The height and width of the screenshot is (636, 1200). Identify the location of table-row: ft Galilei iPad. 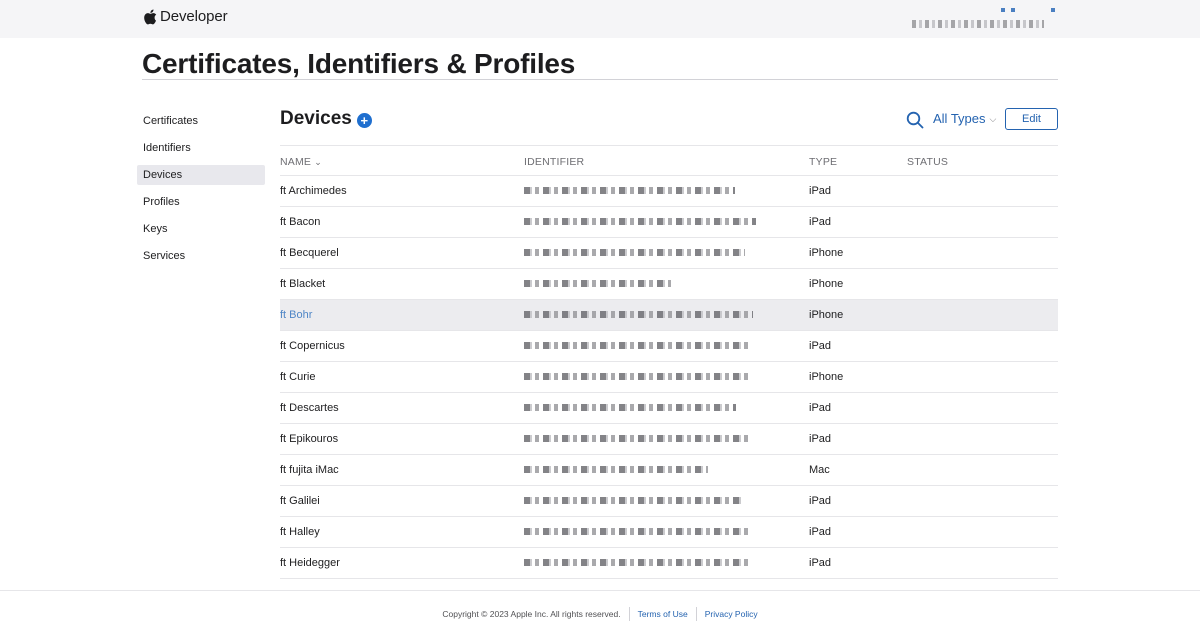
(669, 501).